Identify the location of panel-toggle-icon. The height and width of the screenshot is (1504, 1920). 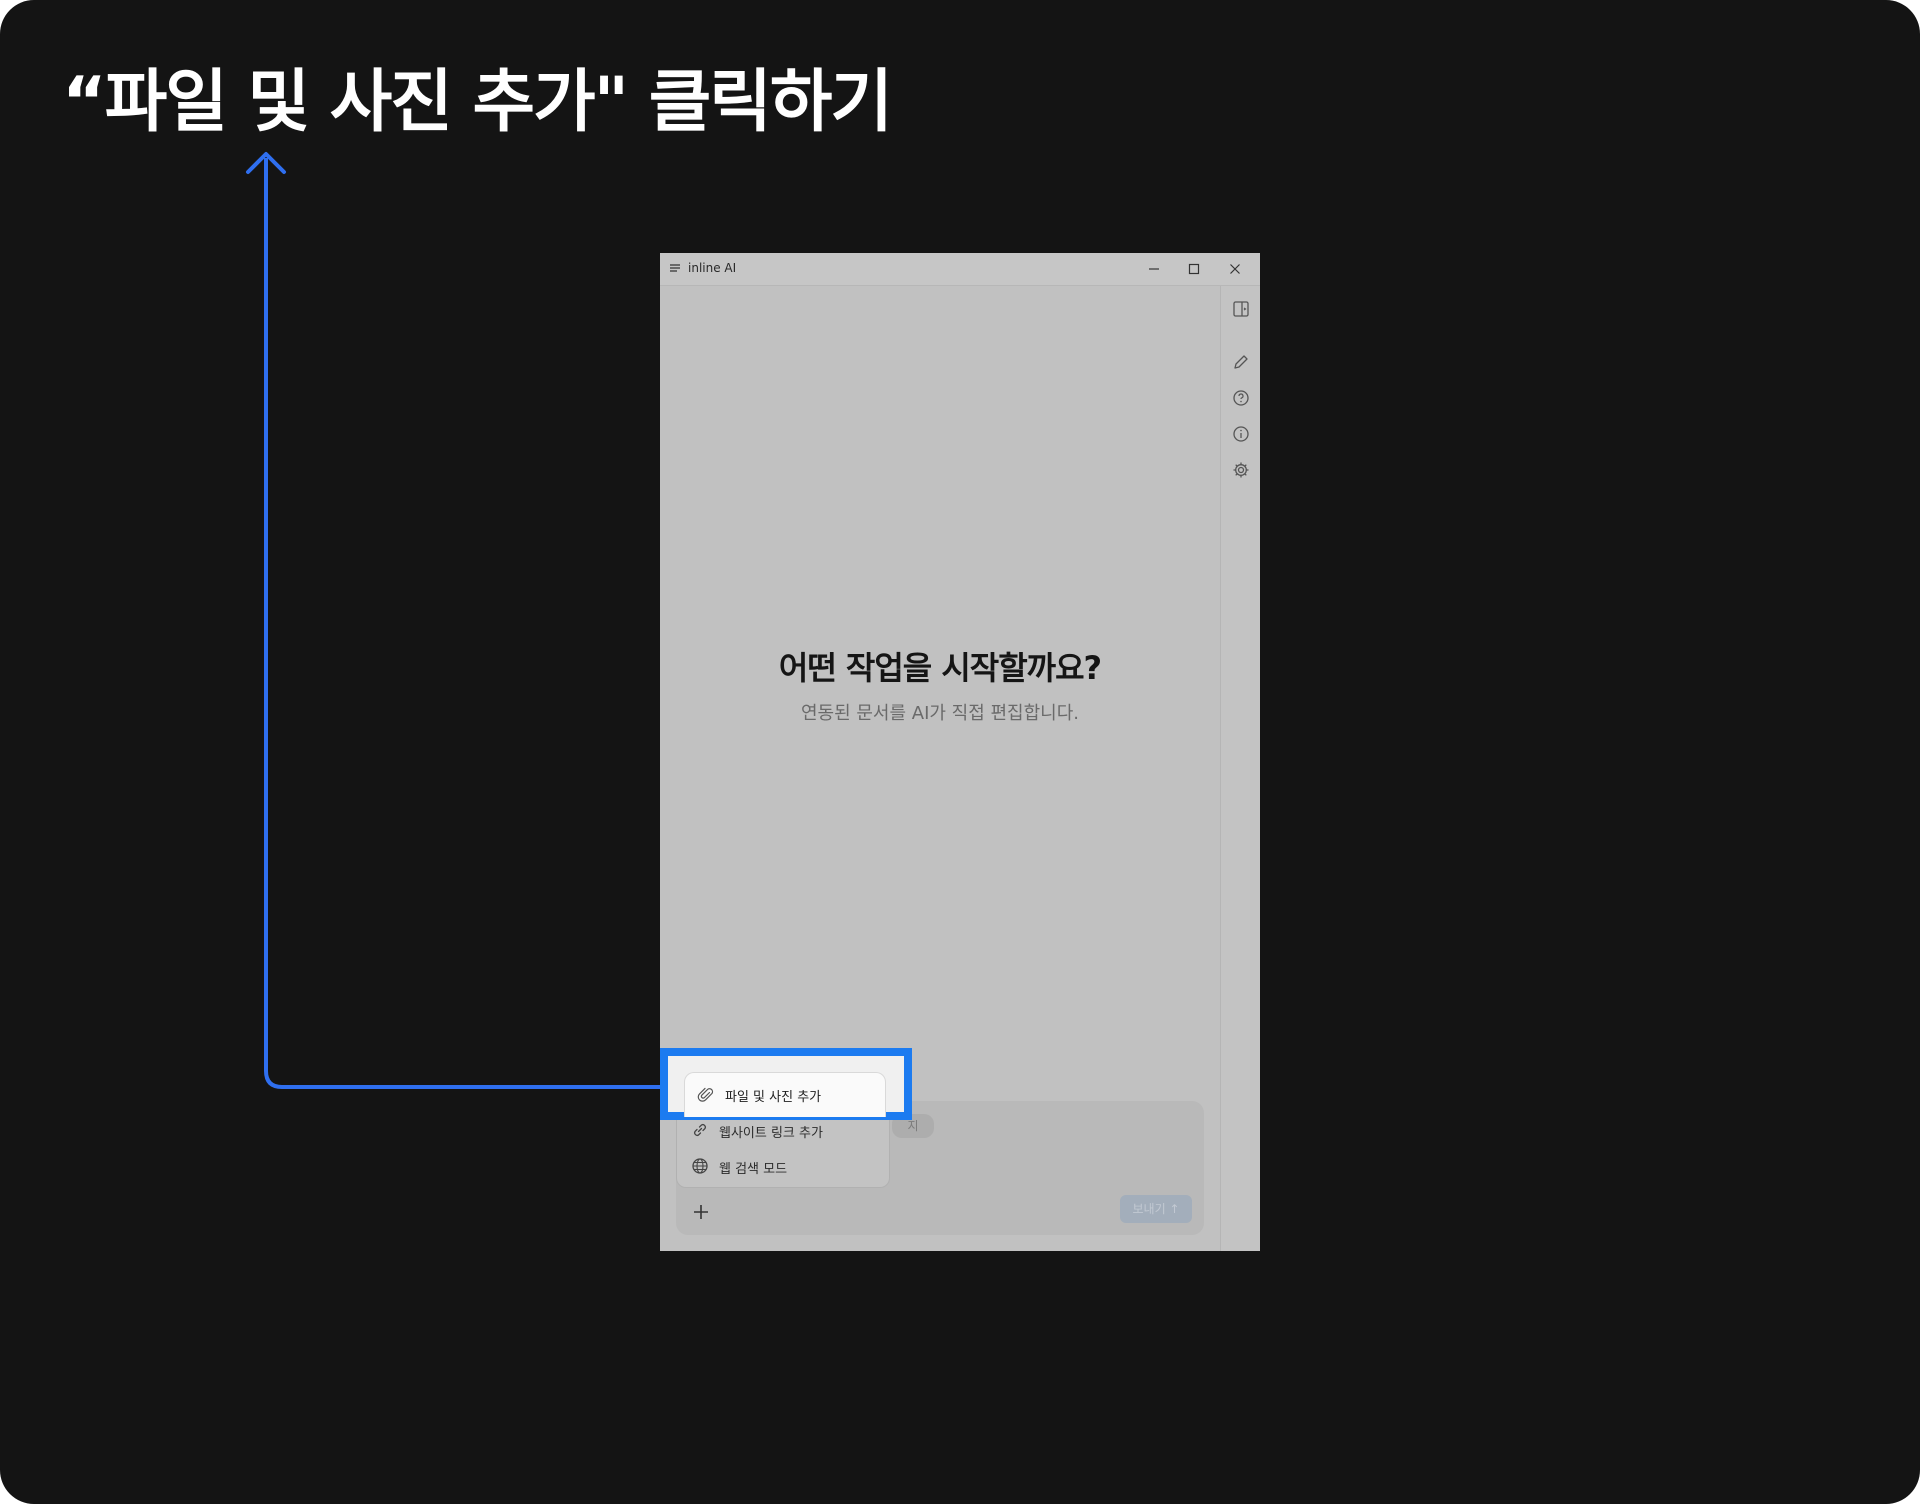
(1241, 309).